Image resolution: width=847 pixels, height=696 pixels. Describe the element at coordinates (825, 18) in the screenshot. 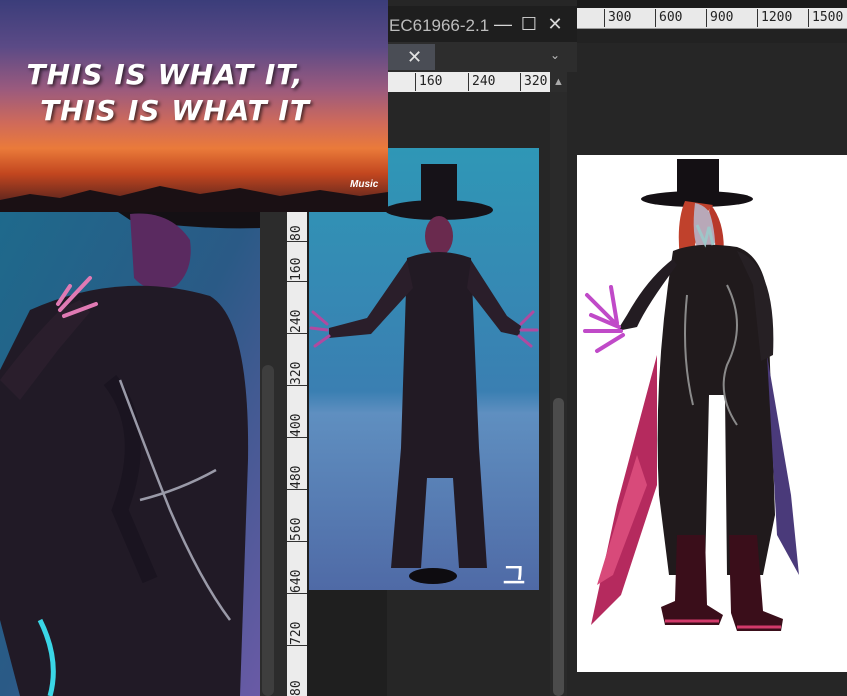

I see `ruler-tick: 1500` at that location.